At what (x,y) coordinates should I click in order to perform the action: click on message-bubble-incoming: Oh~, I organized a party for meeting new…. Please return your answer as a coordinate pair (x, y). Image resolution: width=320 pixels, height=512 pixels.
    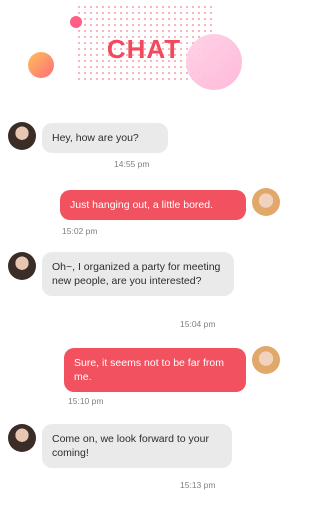
    Looking at the image, I should click on (138, 274).